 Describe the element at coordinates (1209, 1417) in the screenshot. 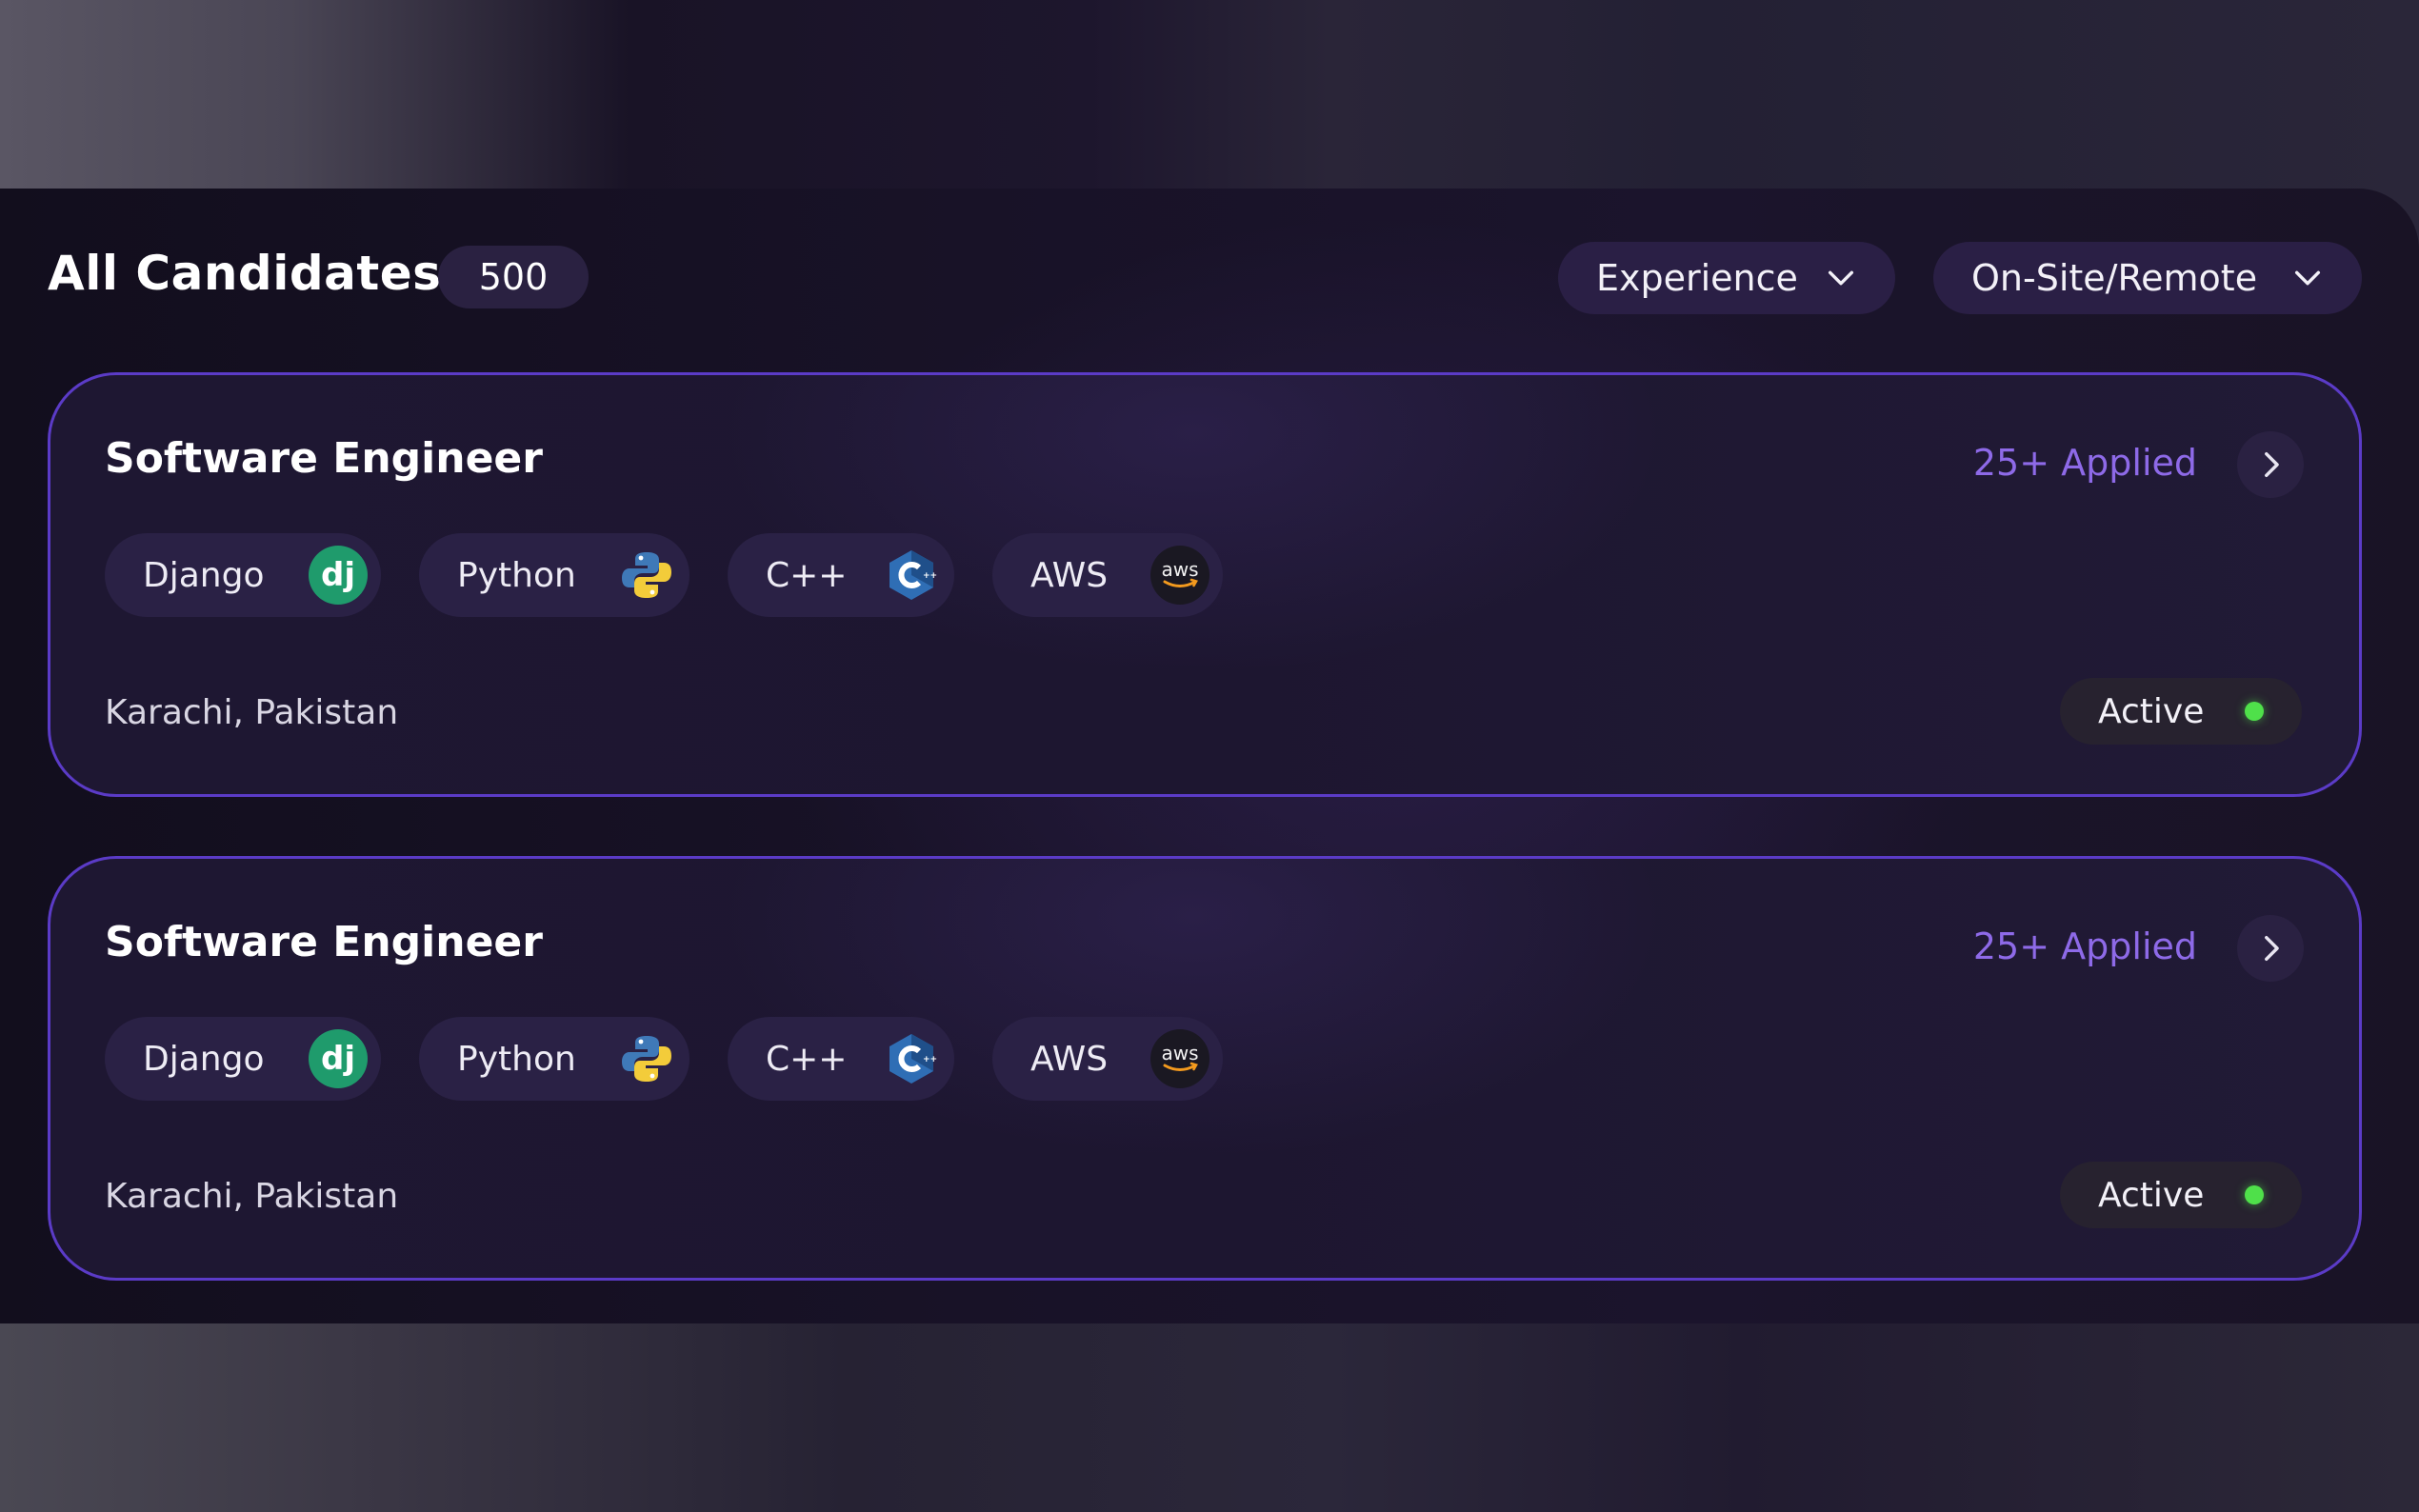

I see `background-bottom` at that location.